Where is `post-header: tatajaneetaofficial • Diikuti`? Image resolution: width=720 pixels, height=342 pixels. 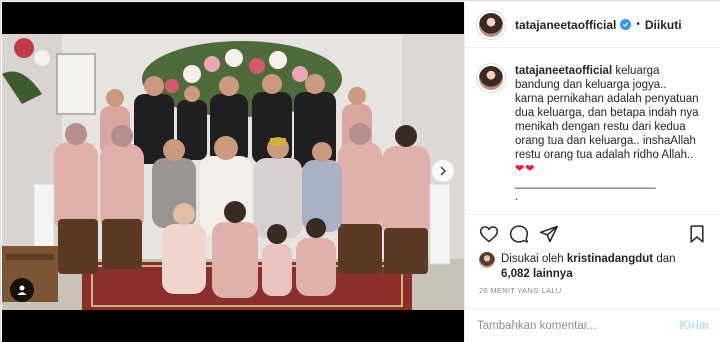 post-header: tatajaneetaofficial • Diikuti is located at coordinates (592, 25).